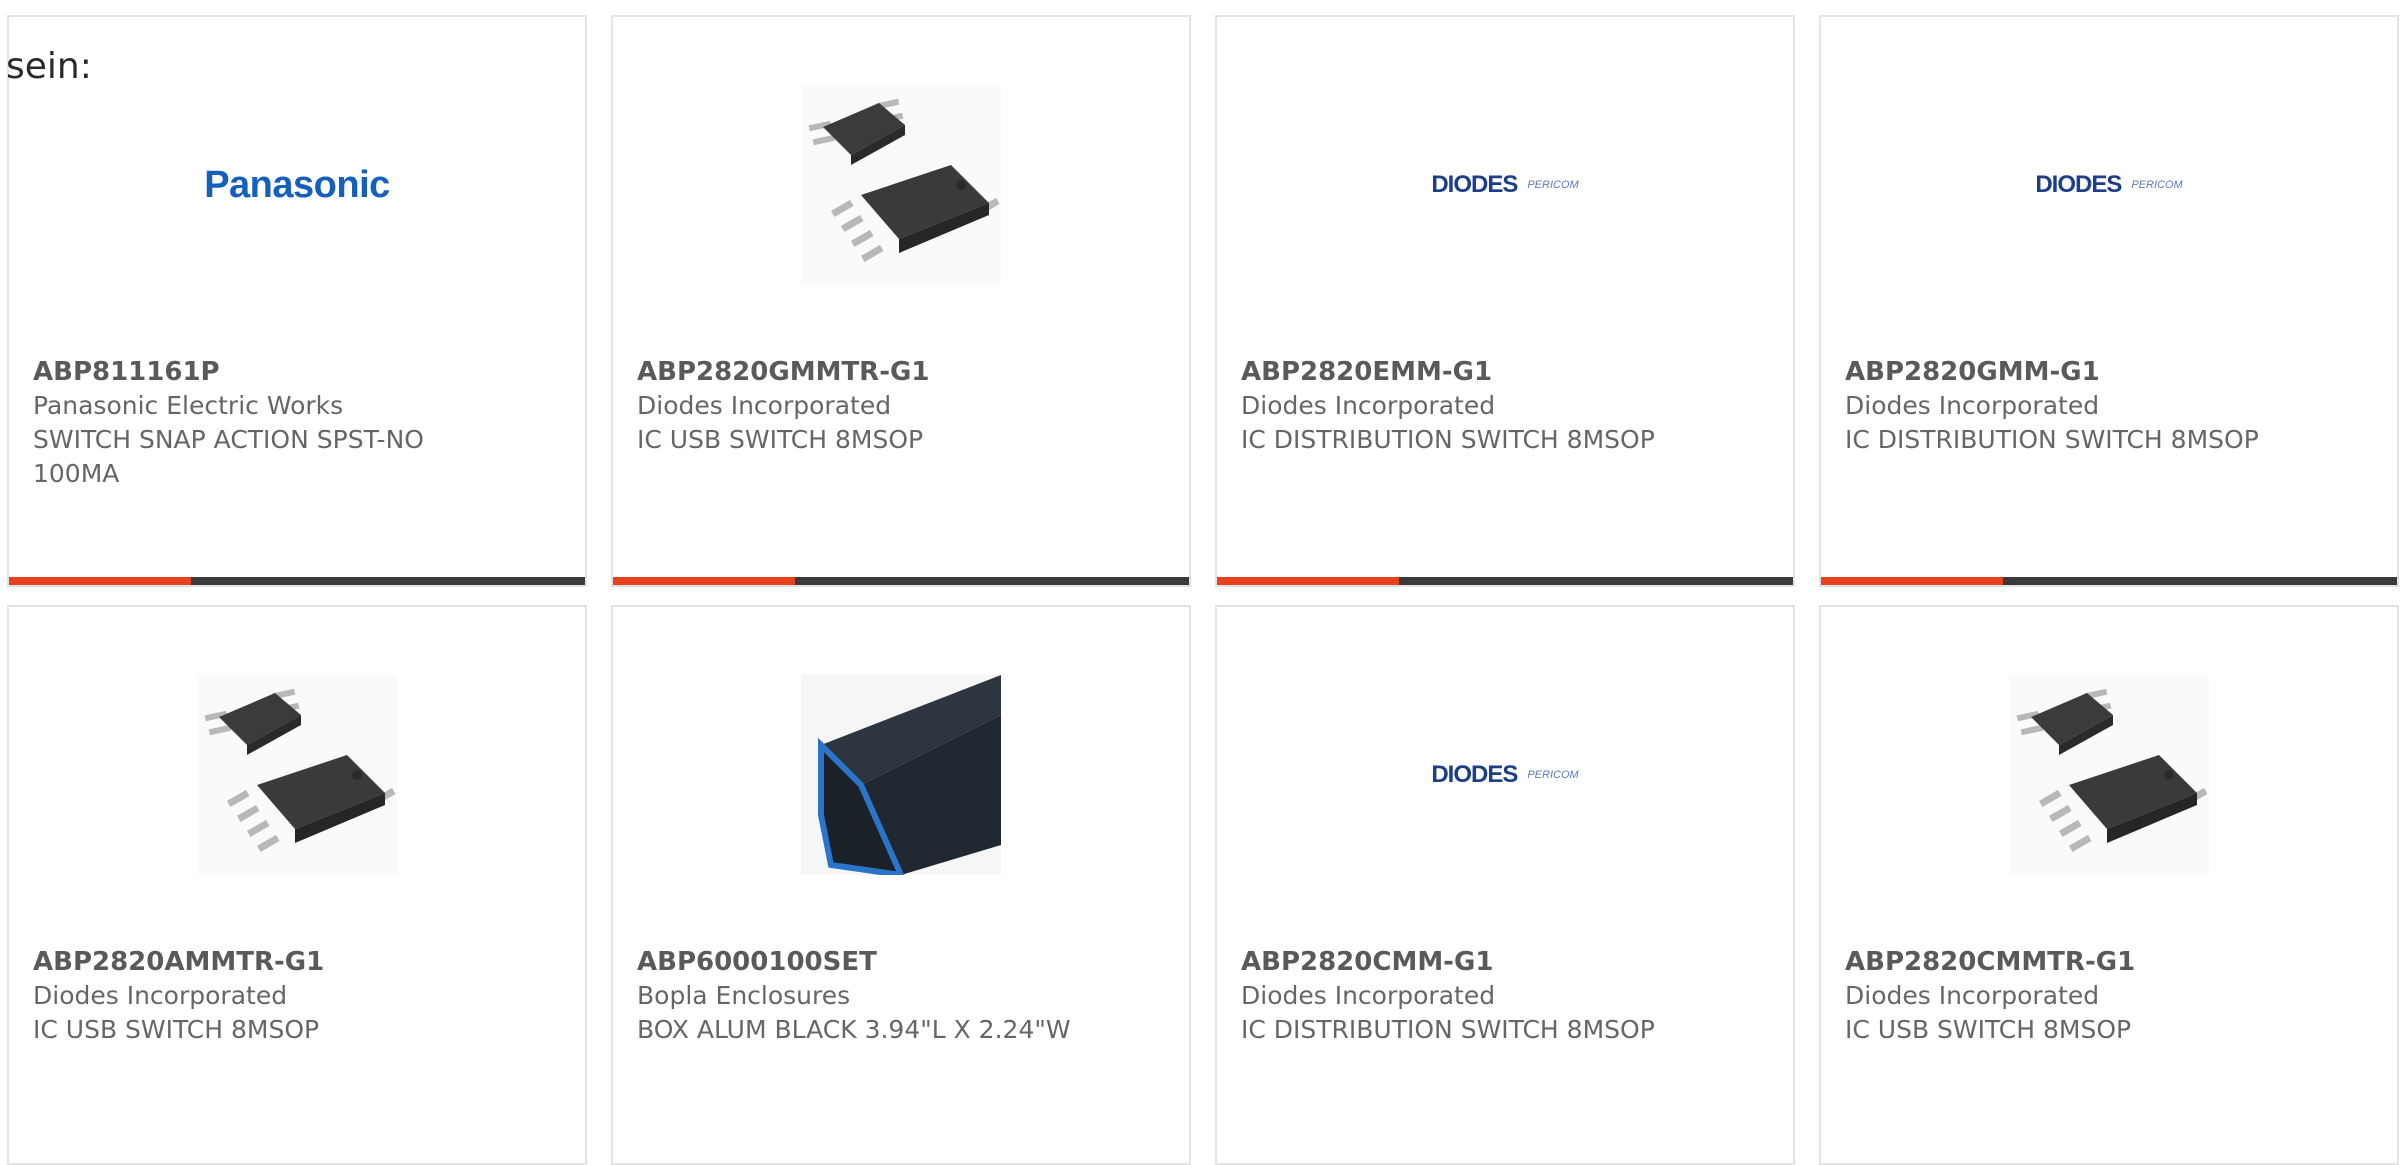 Image resolution: width=2400 pixels, height=1165 pixels. What do you see at coordinates (2065, 962) in the screenshot?
I see `part-number: ABP2820CMMTR-G1` at bounding box center [2065, 962].